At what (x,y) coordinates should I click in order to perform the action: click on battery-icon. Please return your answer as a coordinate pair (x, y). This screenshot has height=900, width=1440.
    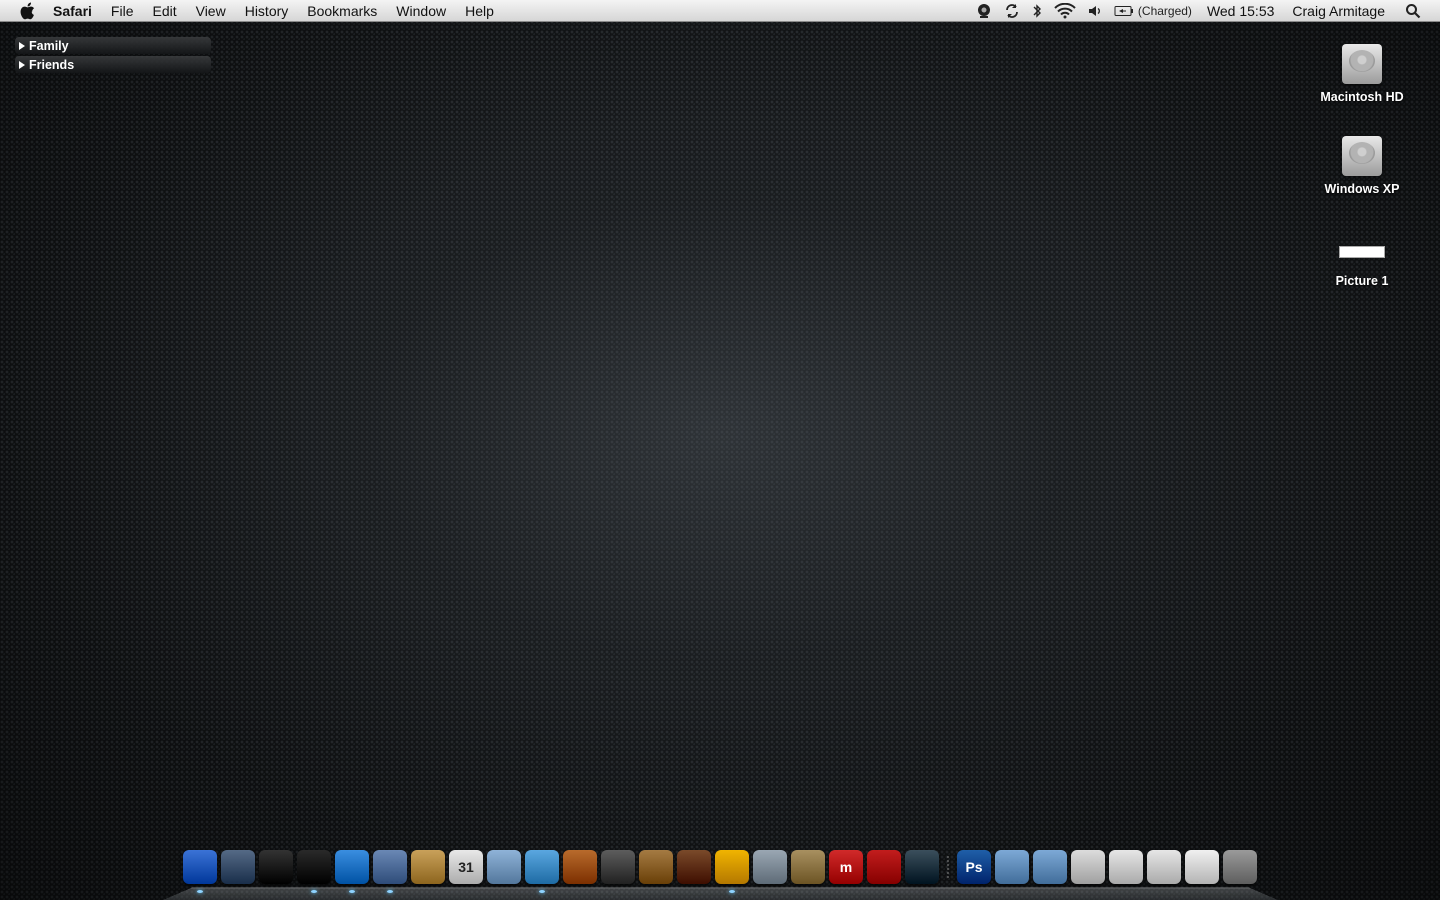
    Looking at the image, I should click on (1124, 11).